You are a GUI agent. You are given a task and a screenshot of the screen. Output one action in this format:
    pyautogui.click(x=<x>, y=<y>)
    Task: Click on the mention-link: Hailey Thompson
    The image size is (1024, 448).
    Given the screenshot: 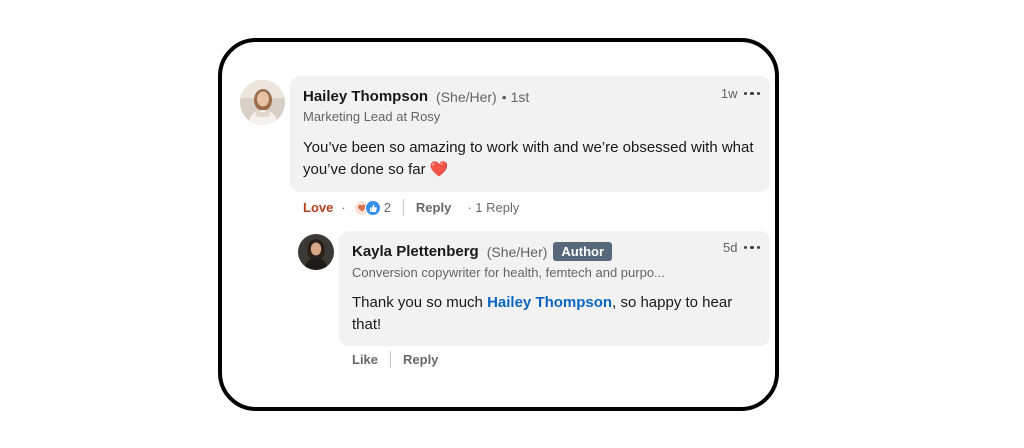 What is the action you would take?
    pyautogui.click(x=549, y=302)
    